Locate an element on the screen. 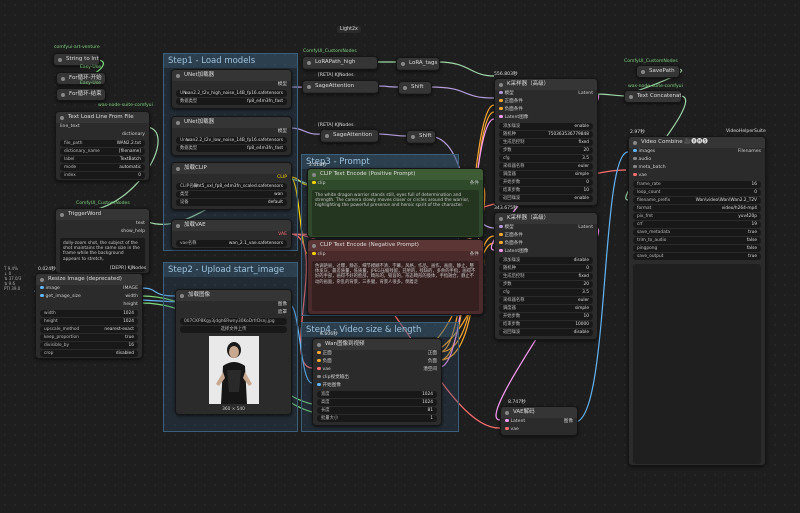 The image size is (800, 513). widget-dictionary-name: dictionary_name [filename] is located at coordinates (102, 151).